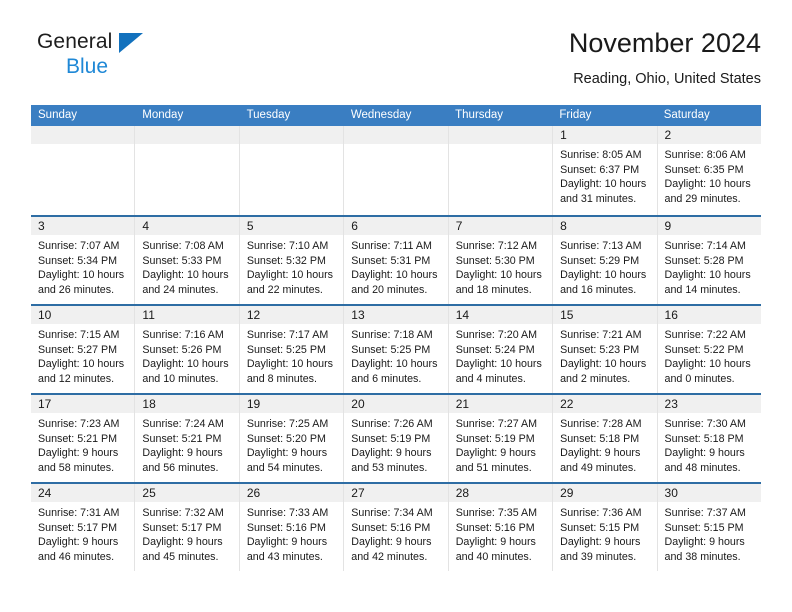 This screenshot has height=612, width=792. What do you see at coordinates (702, 467) in the screenshot?
I see `day-info-line: and 48 minutes.` at bounding box center [702, 467].